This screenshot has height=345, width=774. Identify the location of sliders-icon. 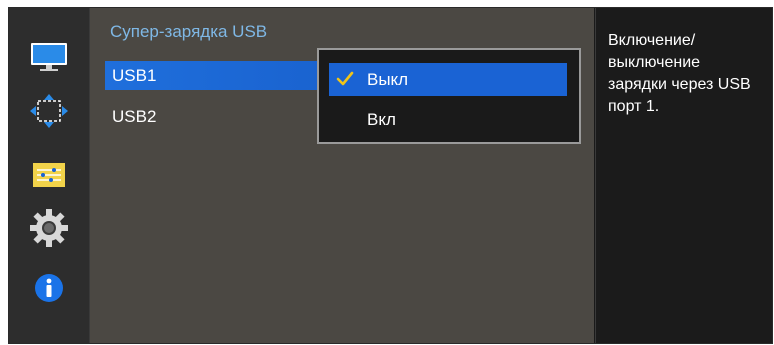
(49, 175).